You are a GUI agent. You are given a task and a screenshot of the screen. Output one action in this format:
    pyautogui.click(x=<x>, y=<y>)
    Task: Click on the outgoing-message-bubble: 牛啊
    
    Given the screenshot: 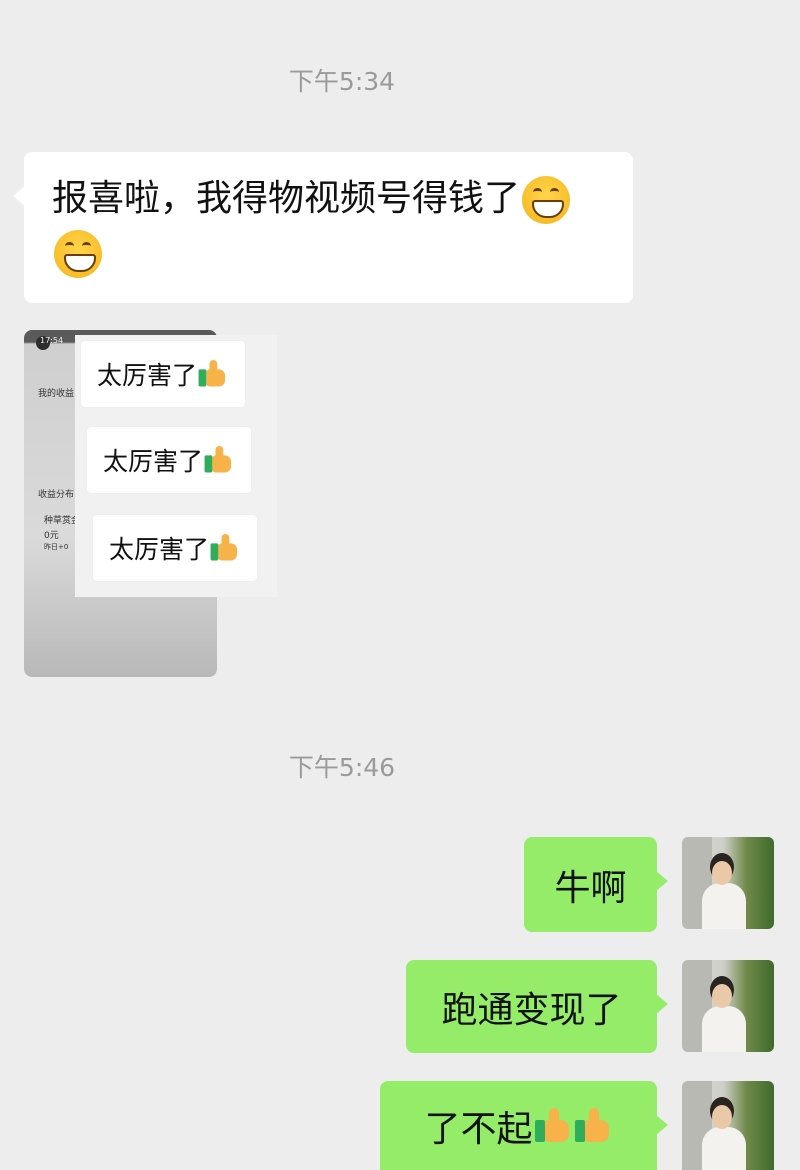 What is the action you would take?
    pyautogui.click(x=596, y=884)
    